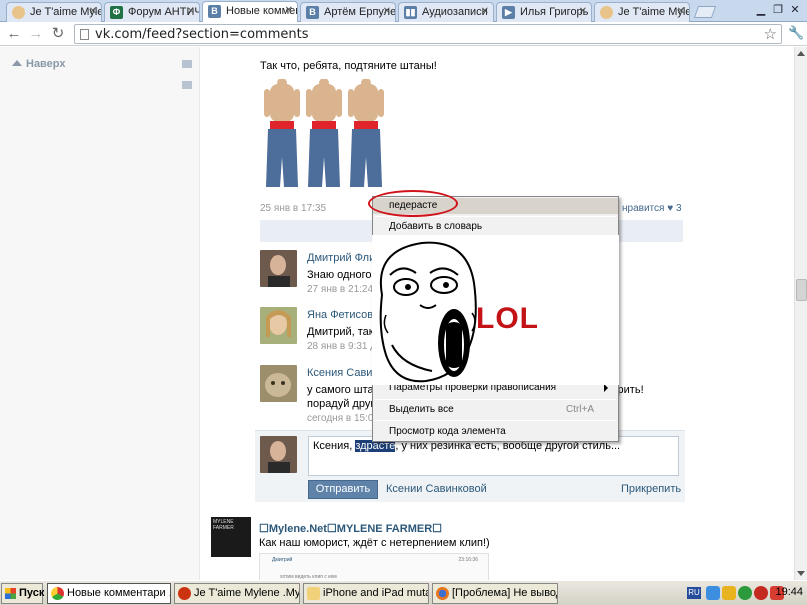  I want to click on scroll-down-arrow-icon, so click(801, 573).